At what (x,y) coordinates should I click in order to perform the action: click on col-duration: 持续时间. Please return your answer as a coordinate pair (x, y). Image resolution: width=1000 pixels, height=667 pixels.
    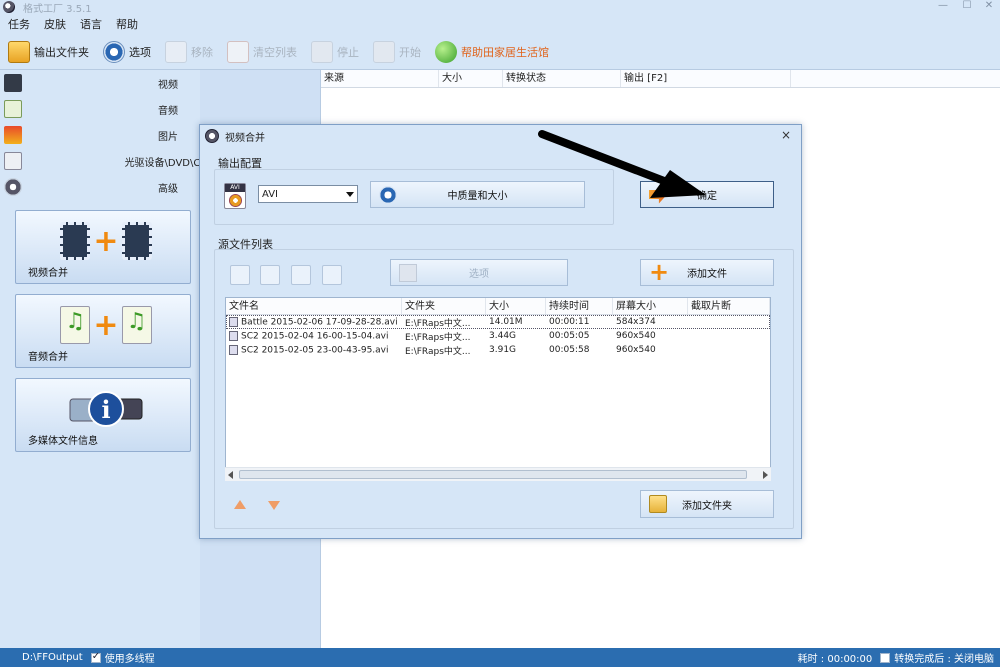
    Looking at the image, I should click on (579, 306).